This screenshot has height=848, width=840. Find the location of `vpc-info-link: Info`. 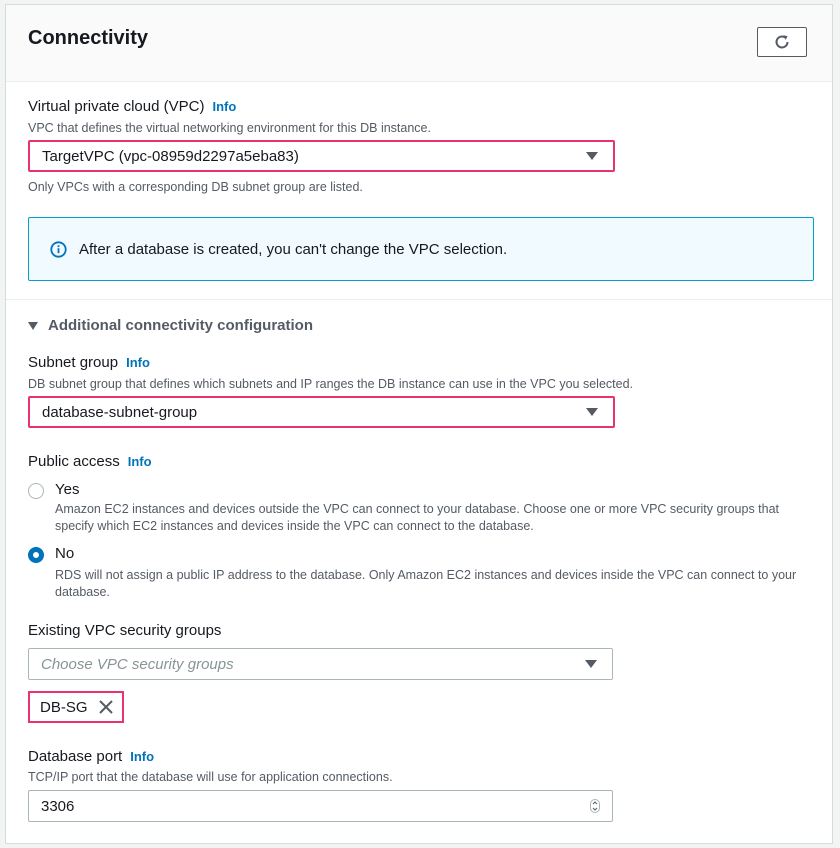

vpc-info-link: Info is located at coordinates (224, 106).